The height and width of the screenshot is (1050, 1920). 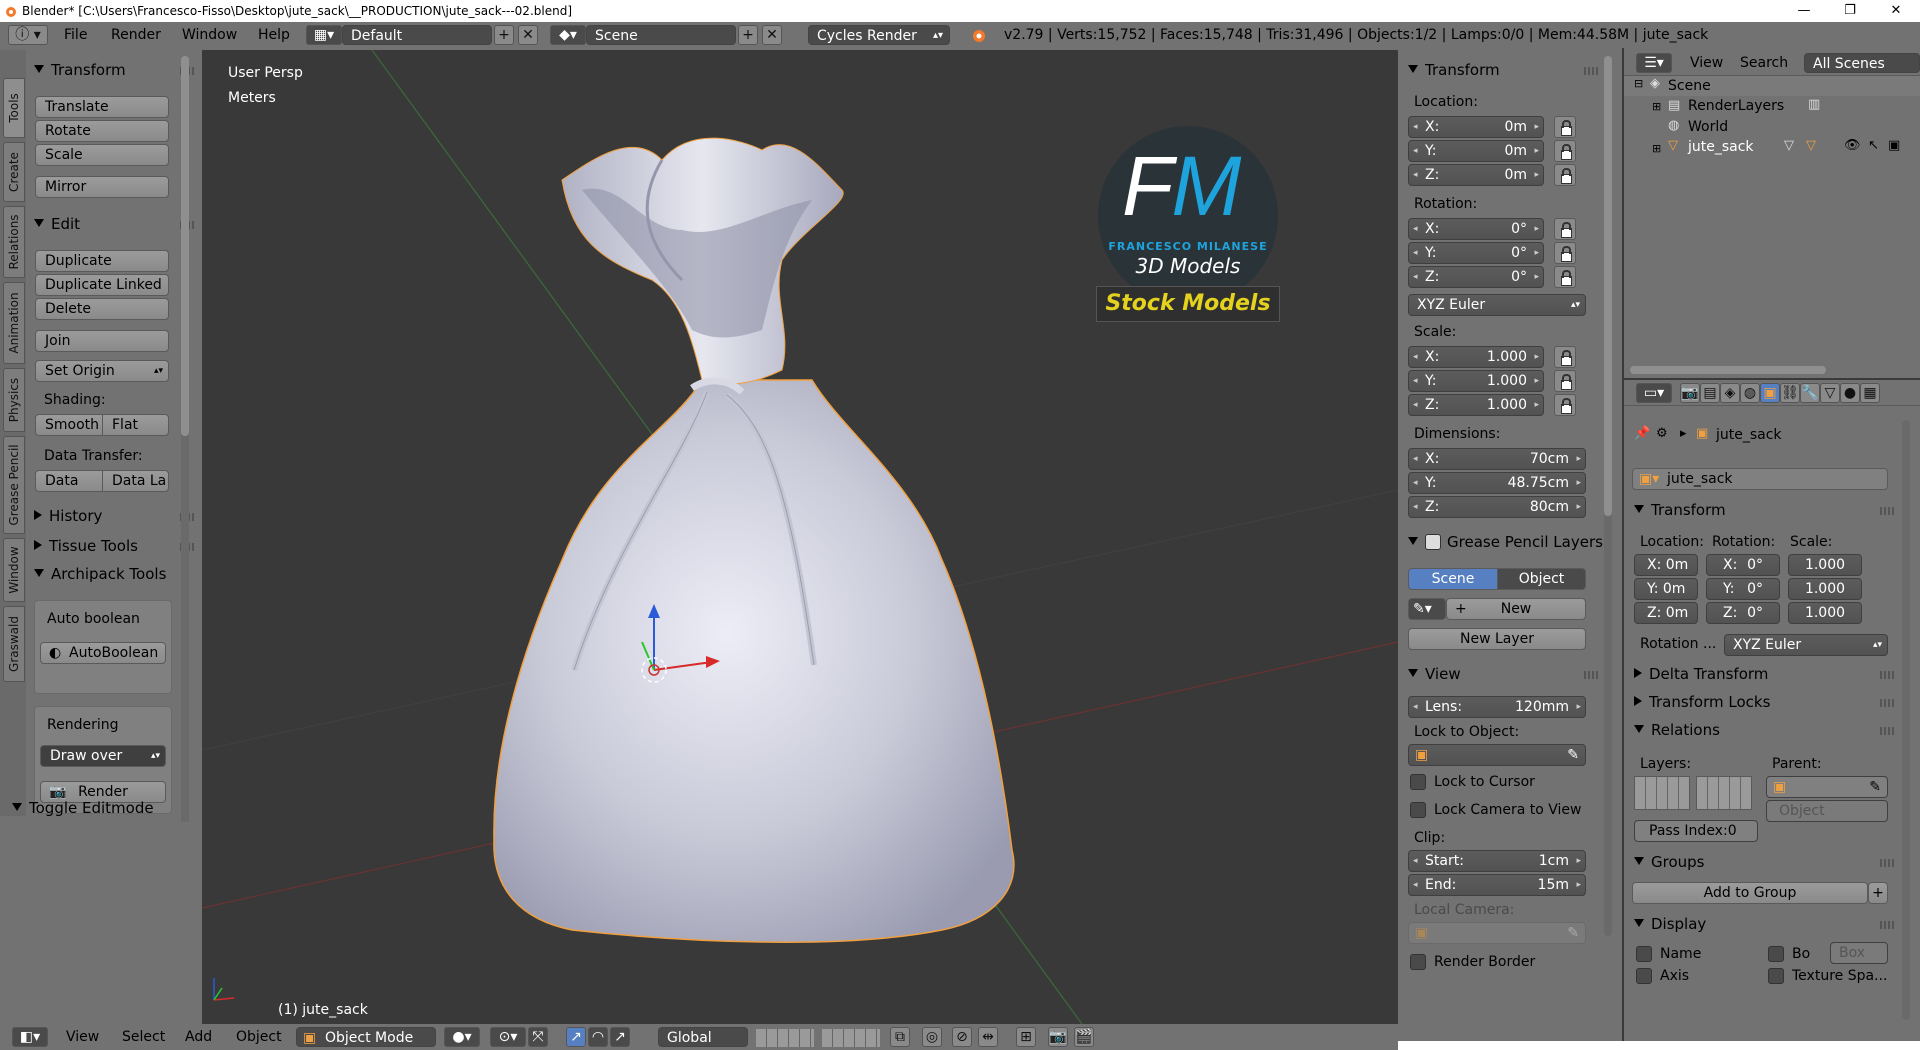 I want to click on render-border-checkbox, so click(x=1418, y=962).